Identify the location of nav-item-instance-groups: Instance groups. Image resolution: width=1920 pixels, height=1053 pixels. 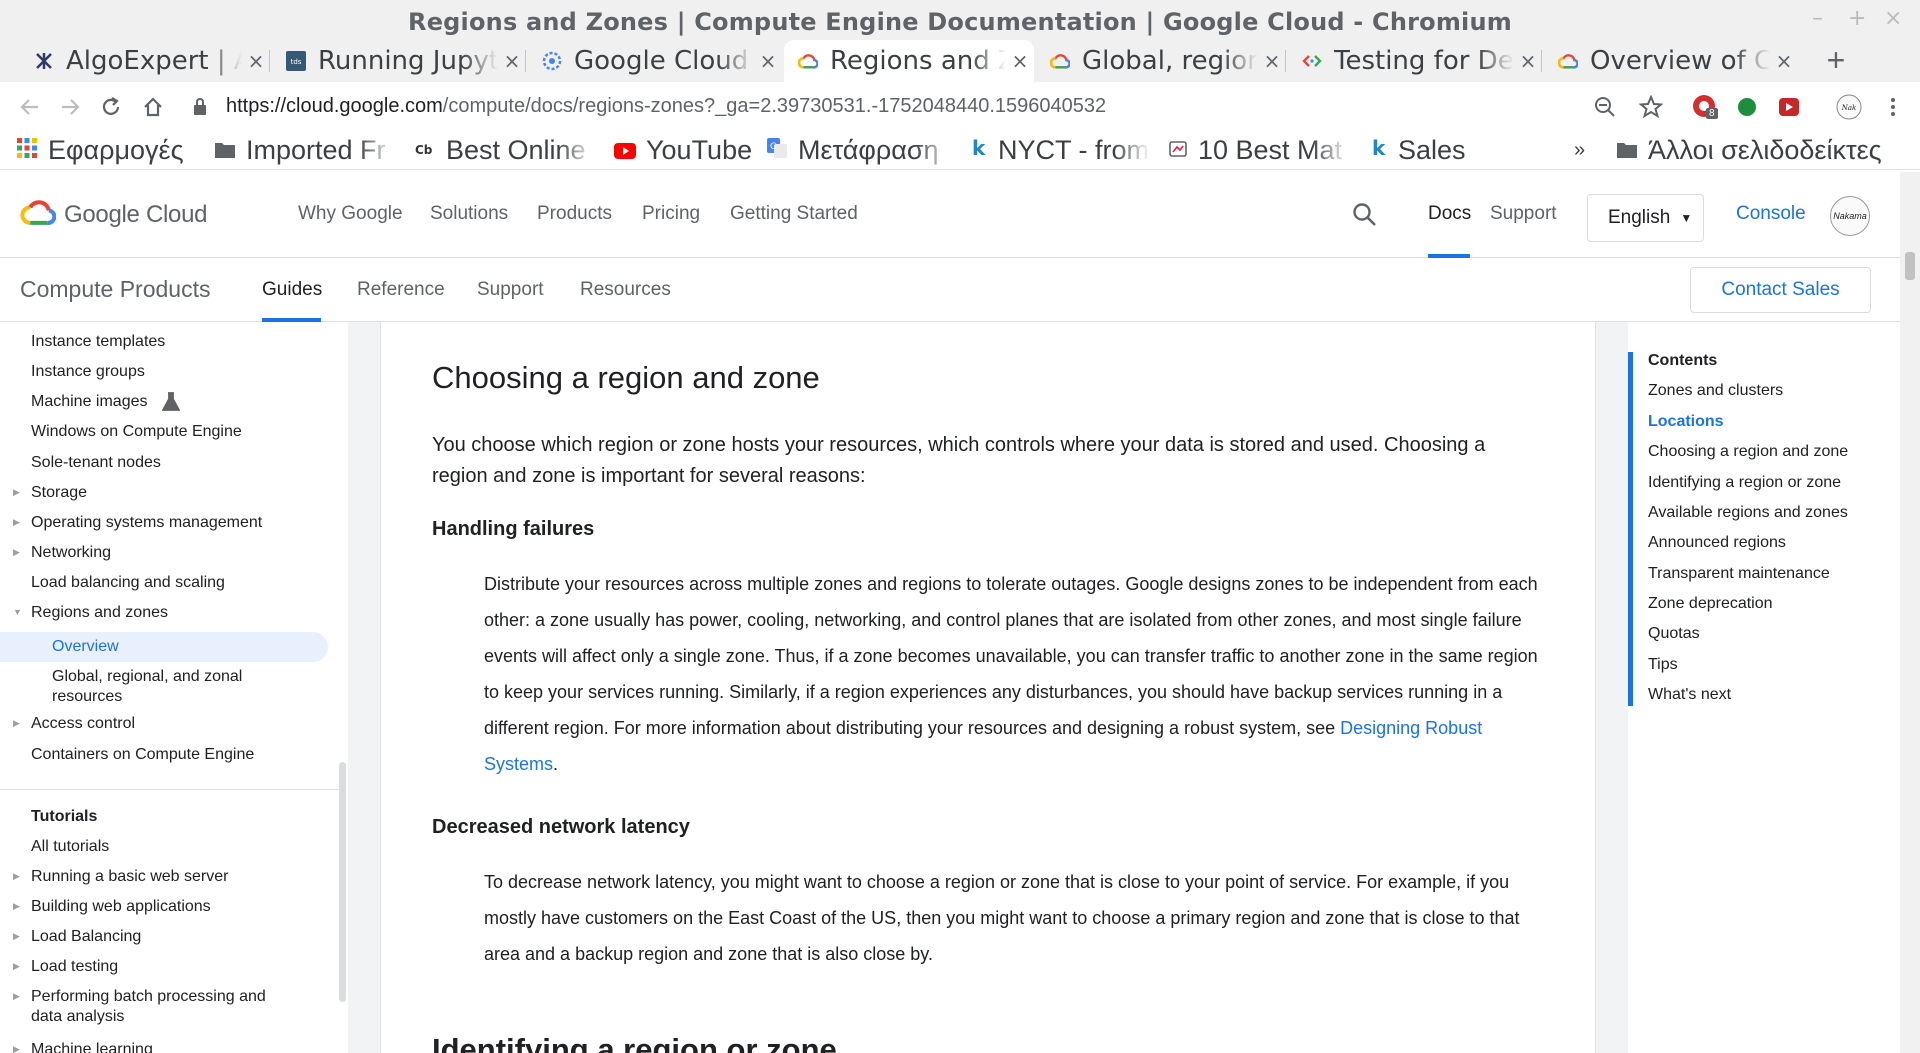
(181, 372).